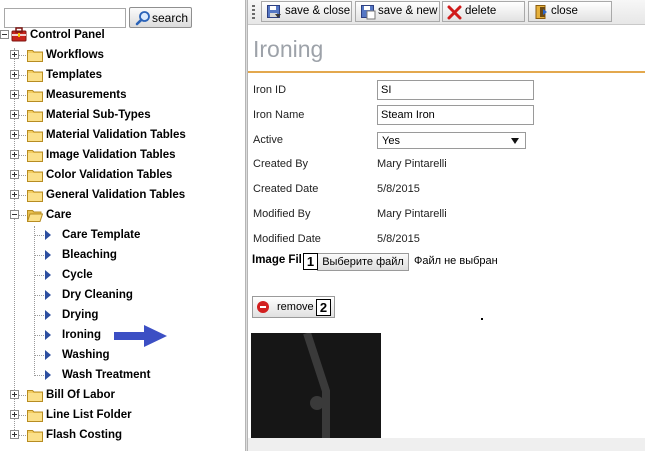 This screenshot has width=645, height=451. I want to click on delete-x-icon, so click(455, 13).